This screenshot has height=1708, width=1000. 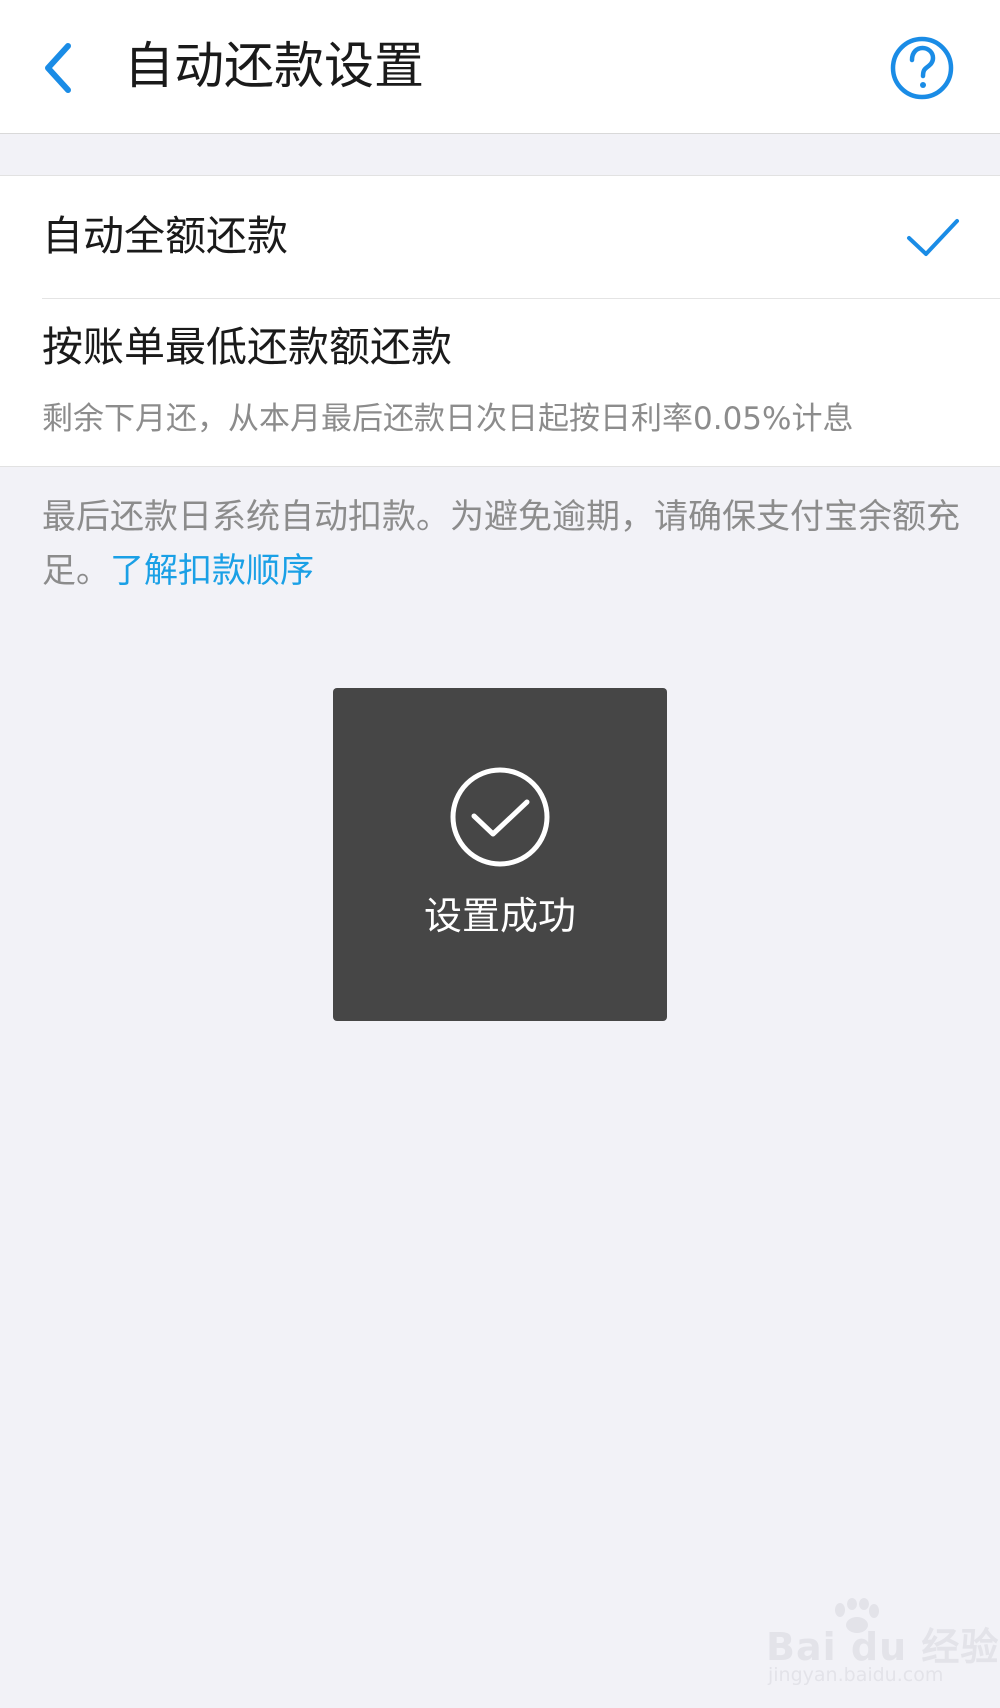 What do you see at coordinates (165, 236) in the screenshot?
I see `option-full-repayment-label: 自动全额还款` at bounding box center [165, 236].